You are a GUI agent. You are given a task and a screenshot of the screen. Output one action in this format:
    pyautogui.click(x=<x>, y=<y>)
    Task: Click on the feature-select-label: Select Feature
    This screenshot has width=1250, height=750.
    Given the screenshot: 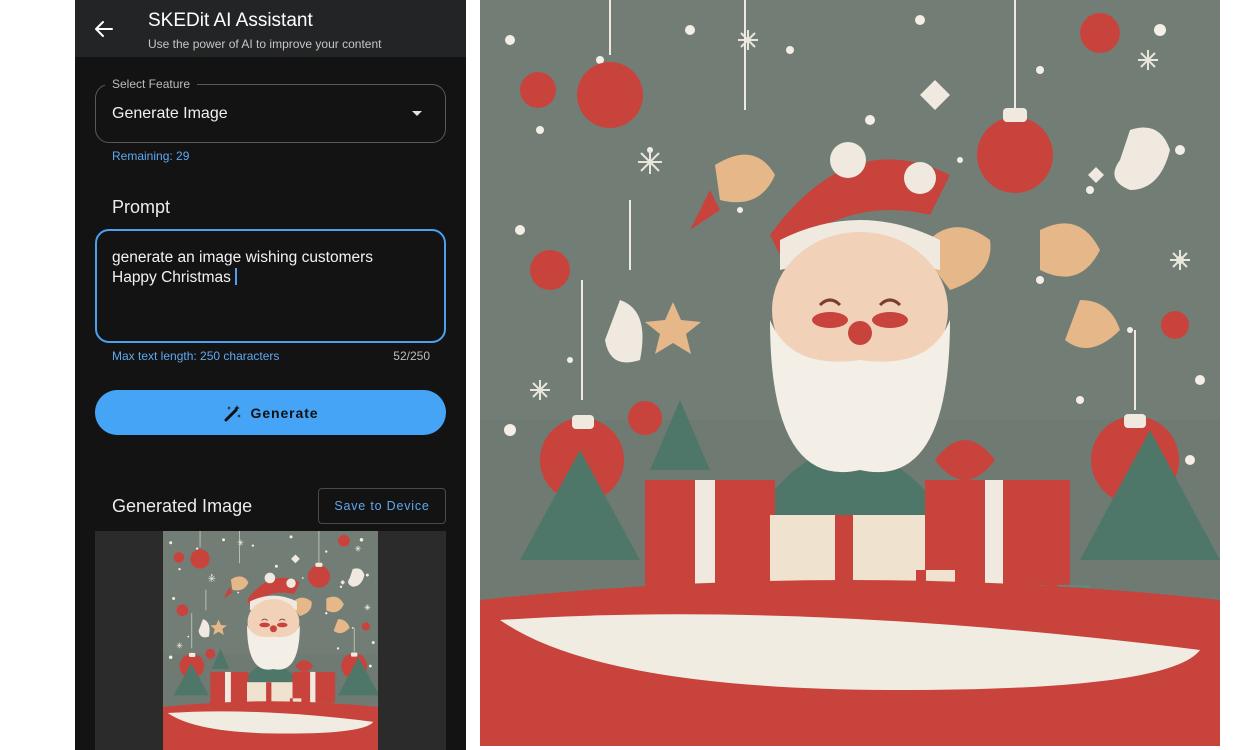 What is the action you would take?
    pyautogui.click(x=151, y=84)
    